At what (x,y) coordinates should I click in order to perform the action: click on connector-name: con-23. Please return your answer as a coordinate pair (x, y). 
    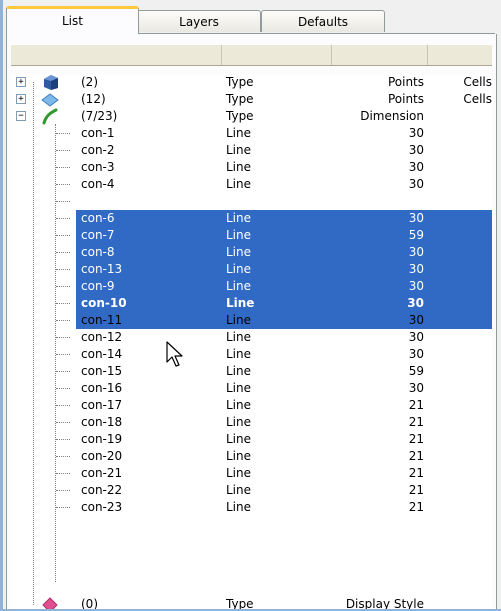
    Looking at the image, I should click on (102, 507).